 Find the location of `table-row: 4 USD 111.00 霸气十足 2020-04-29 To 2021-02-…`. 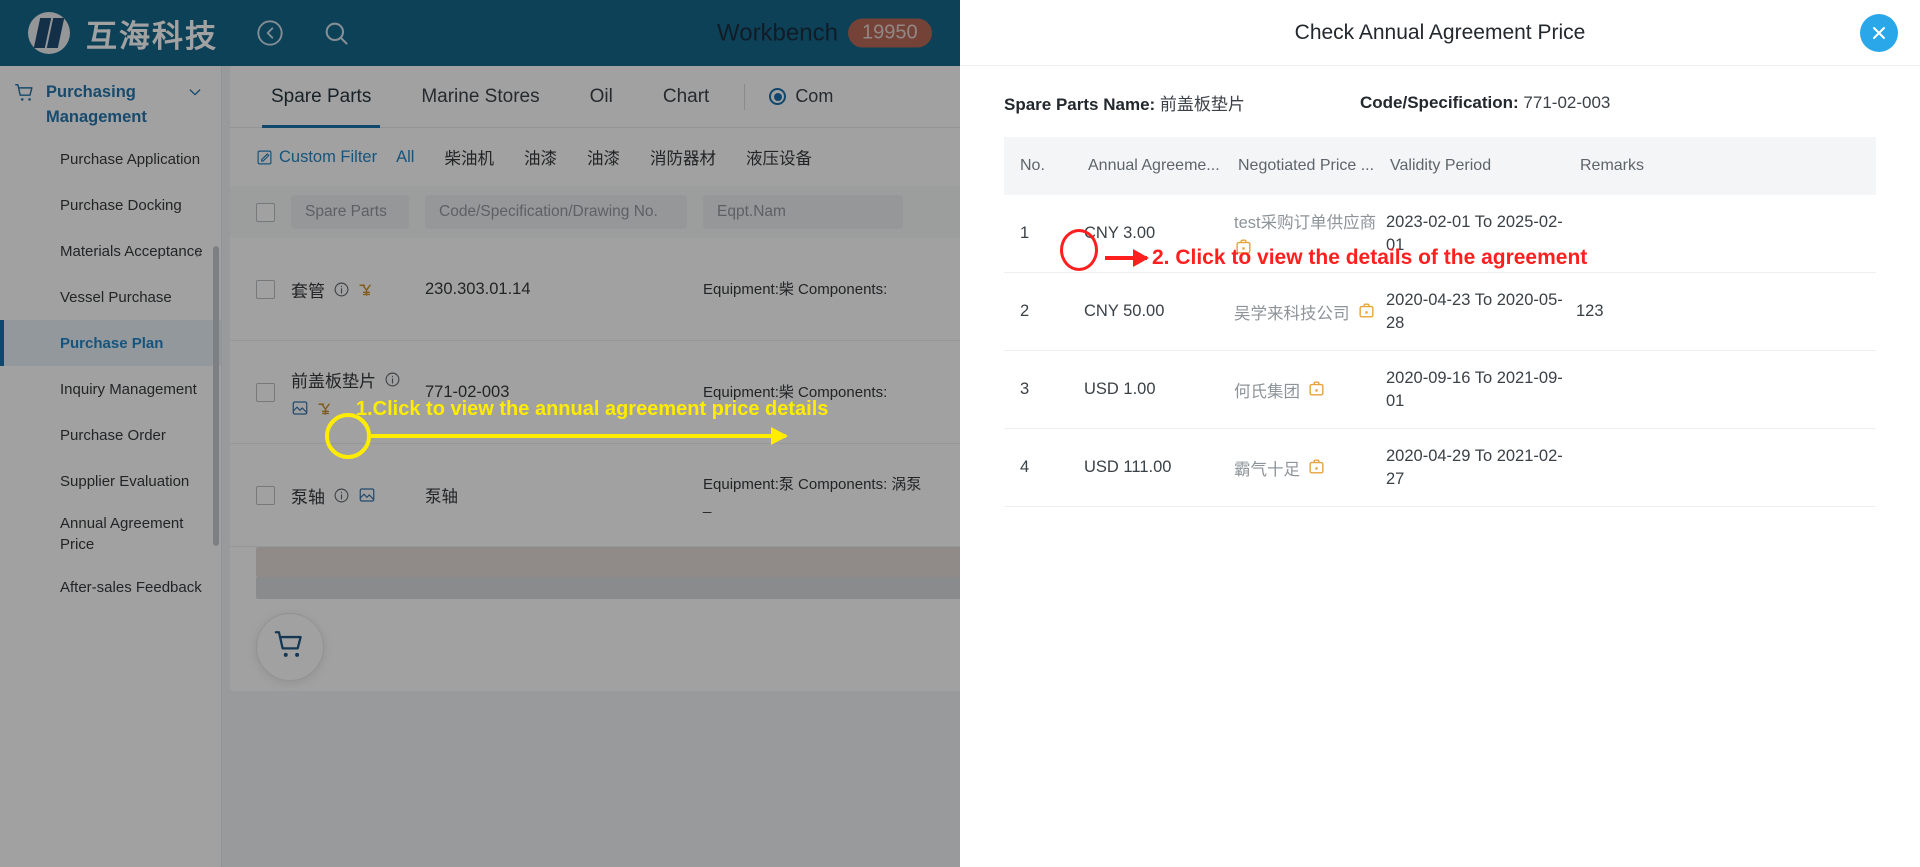

table-row: 4 USD 111.00 霸气十足 2020-04-29 To 2021-02-… is located at coordinates (1440, 468).